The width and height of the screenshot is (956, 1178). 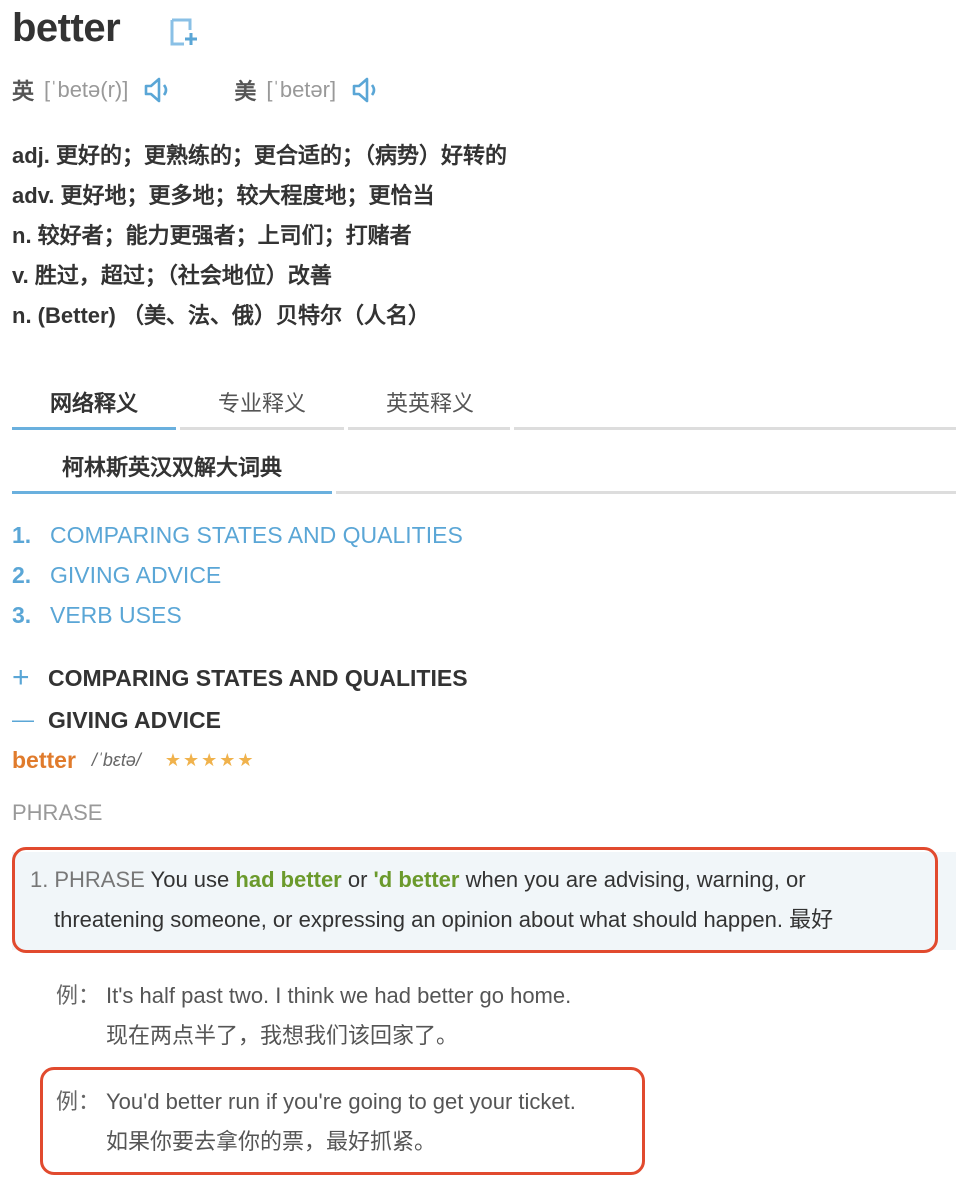 I want to click on section-comparing-collapsed: + COMPARING STATES AND QUALITIES, so click(x=240, y=678).